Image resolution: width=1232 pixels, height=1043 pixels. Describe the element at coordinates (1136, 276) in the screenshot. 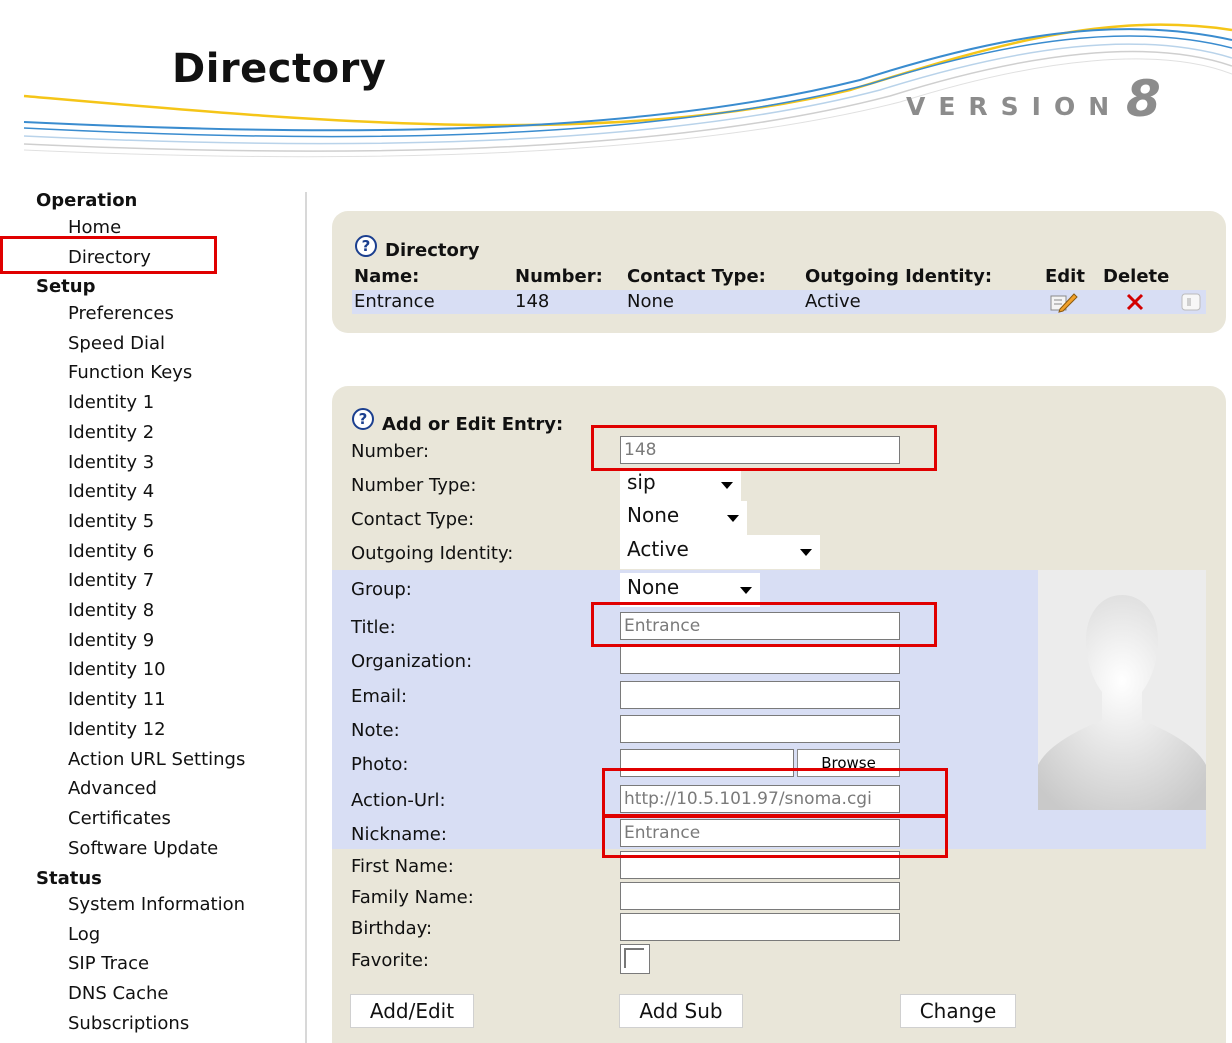

I see `col-header-delete: Delete` at that location.